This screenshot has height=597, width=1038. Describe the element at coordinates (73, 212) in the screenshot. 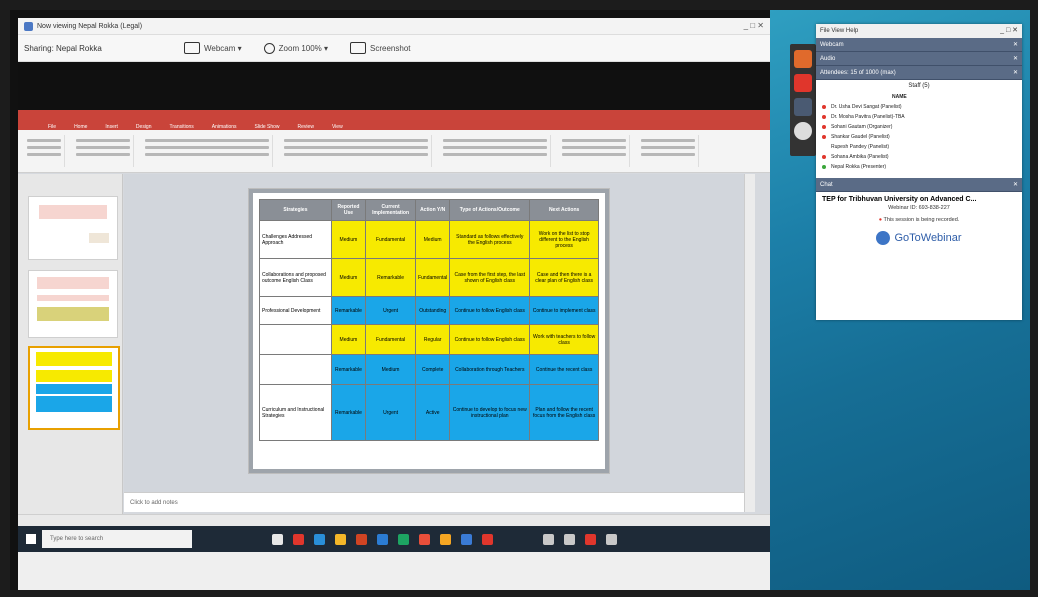

I see `thumb-title-block` at that location.